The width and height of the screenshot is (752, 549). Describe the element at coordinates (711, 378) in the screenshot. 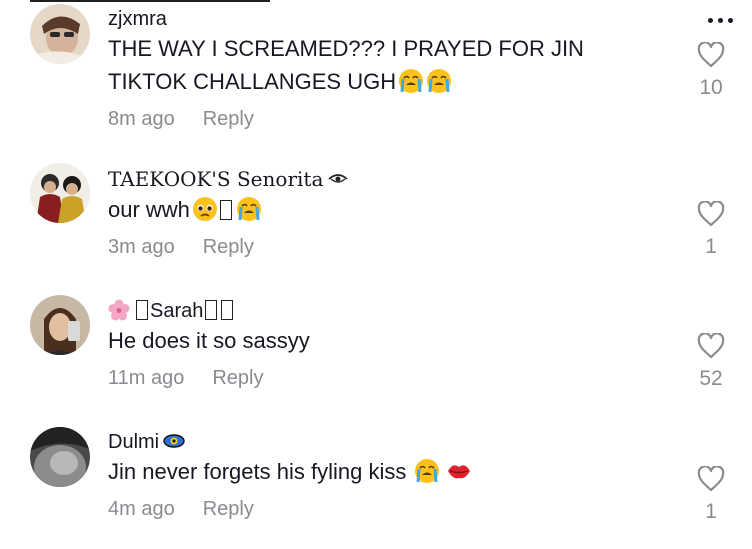

I see `like-count: 52` at that location.